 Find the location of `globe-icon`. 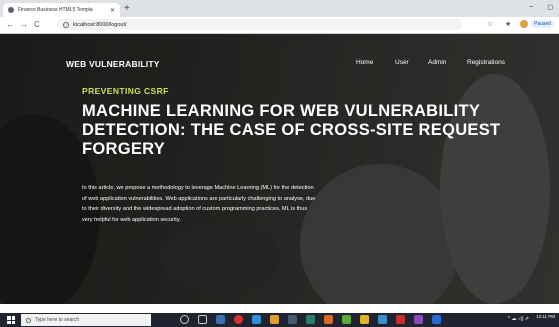

globe-icon is located at coordinates (11, 10).